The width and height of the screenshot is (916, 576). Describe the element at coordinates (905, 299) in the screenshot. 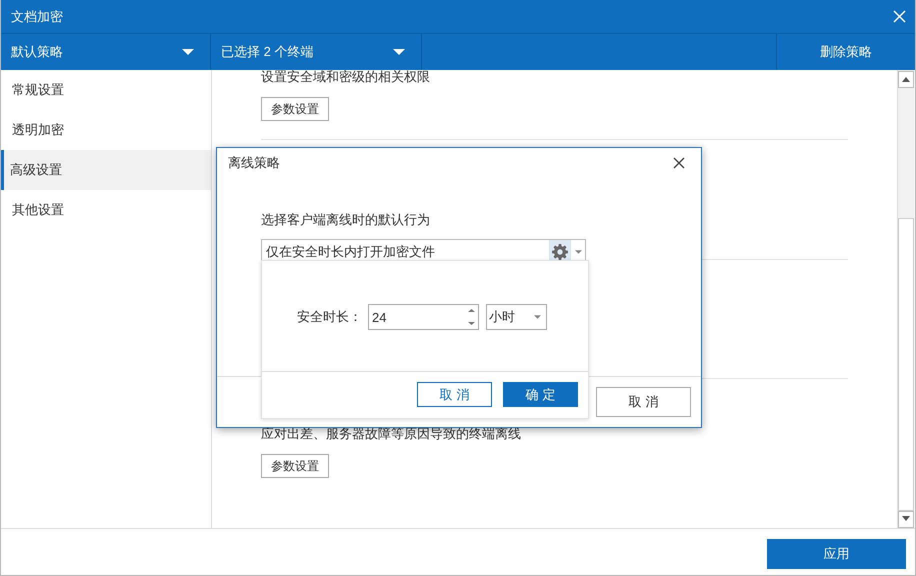

I see `scrollbar` at that location.